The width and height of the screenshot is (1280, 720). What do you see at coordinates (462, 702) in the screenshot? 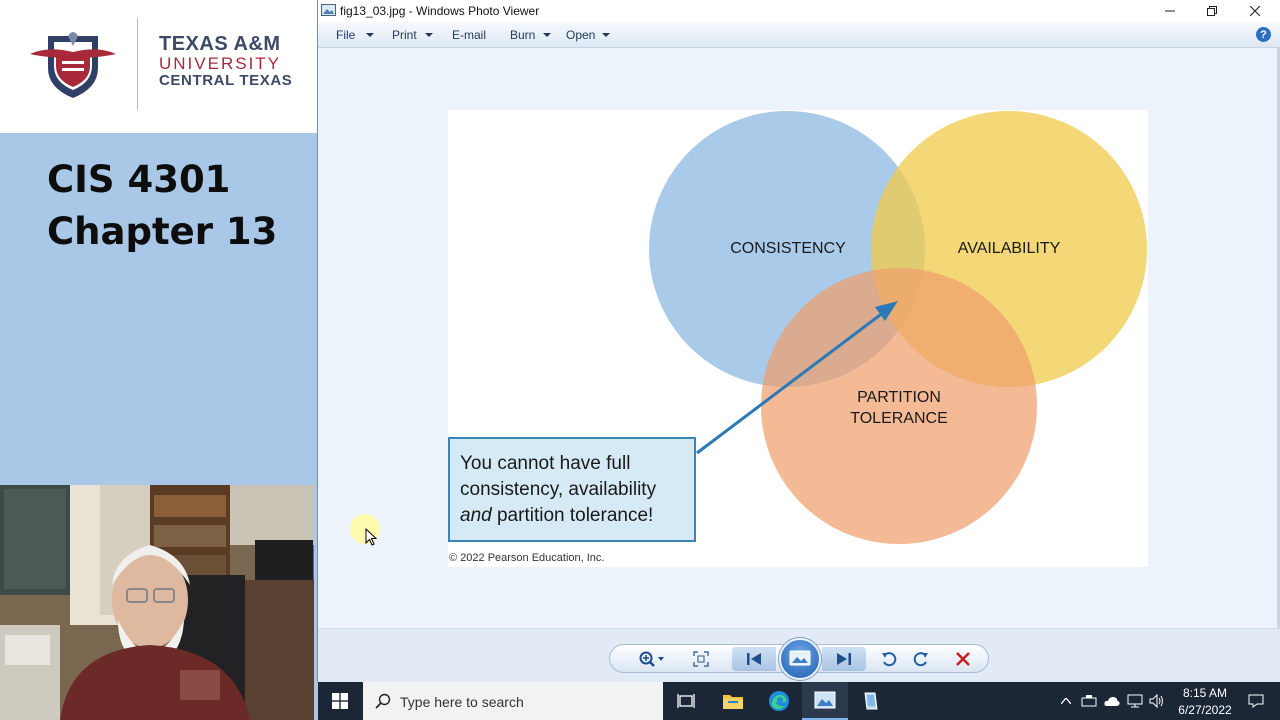
I see `search-placeholder: Type here to search` at bounding box center [462, 702].